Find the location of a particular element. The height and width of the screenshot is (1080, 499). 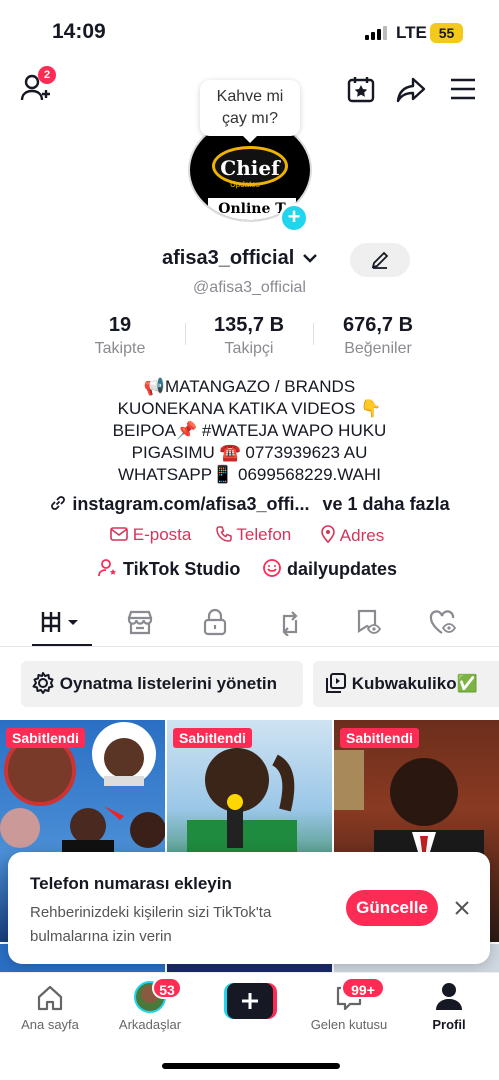

lock-icon is located at coordinates (215, 622).